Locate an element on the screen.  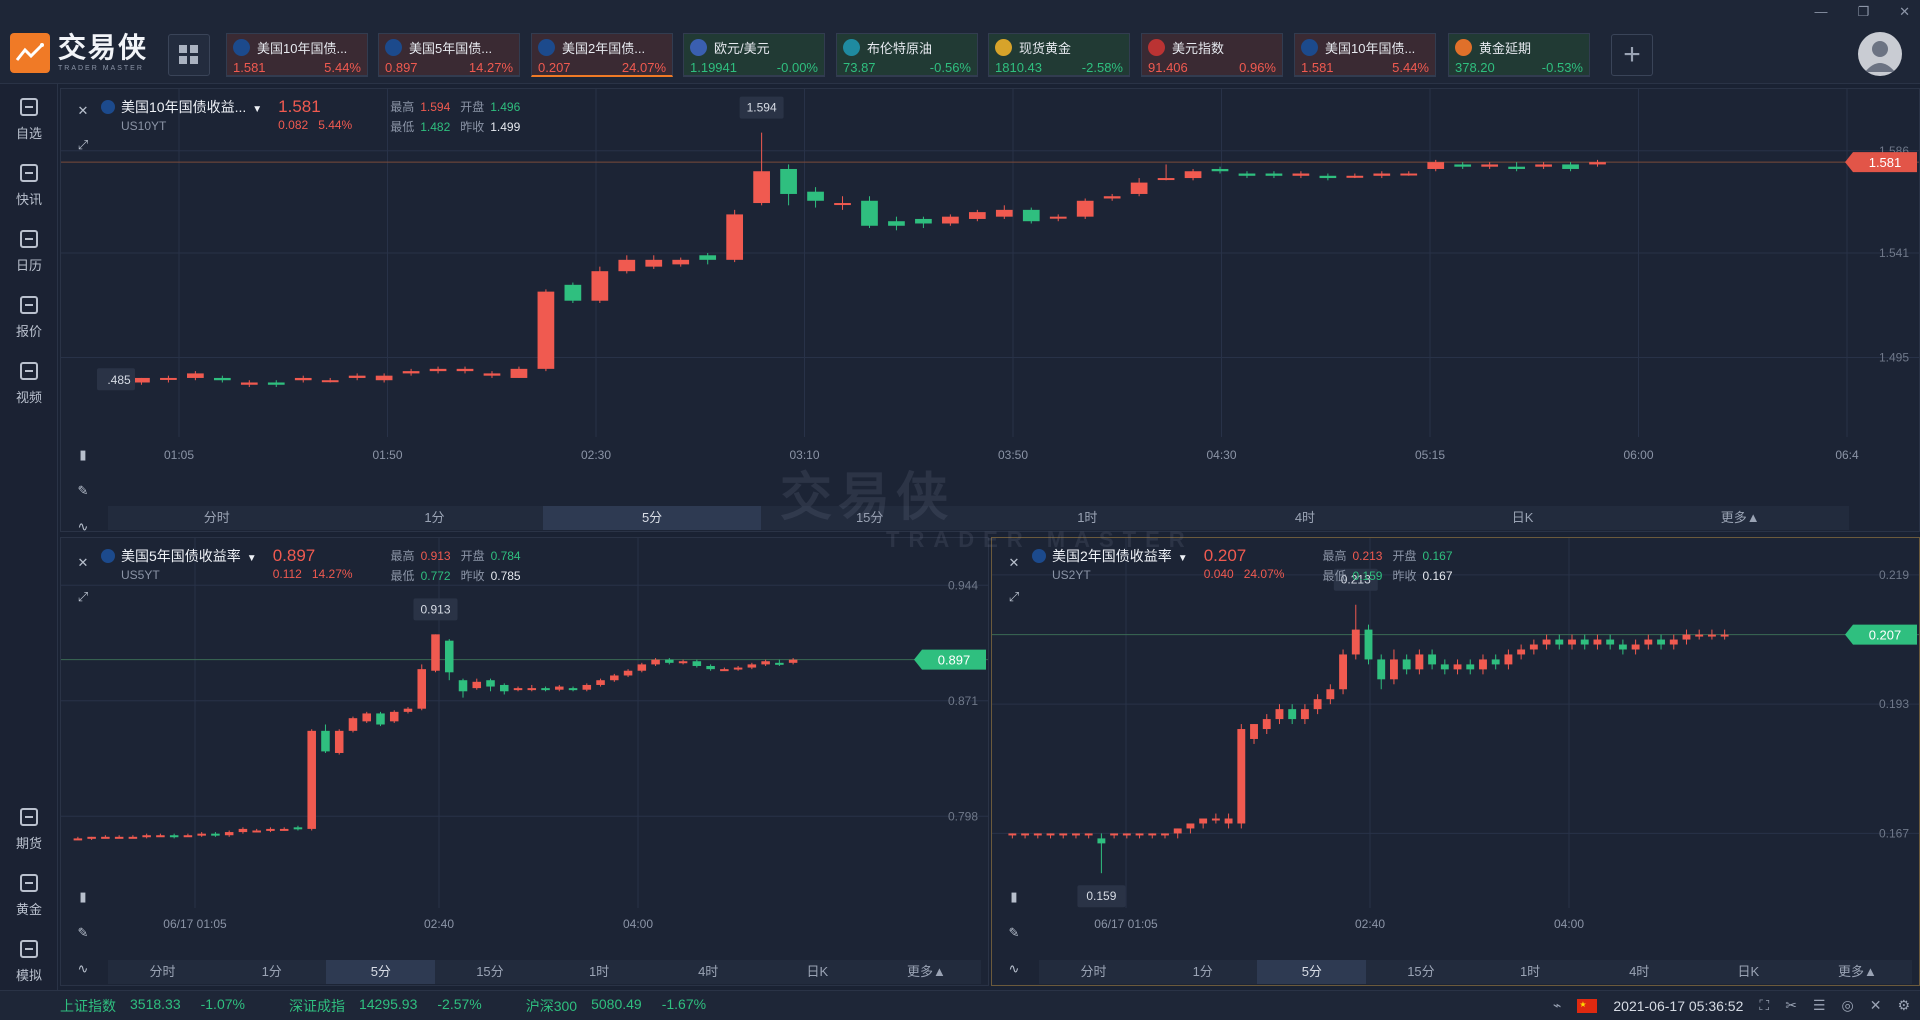
list-icon: ☰ is located at coordinates (1819, 1005).